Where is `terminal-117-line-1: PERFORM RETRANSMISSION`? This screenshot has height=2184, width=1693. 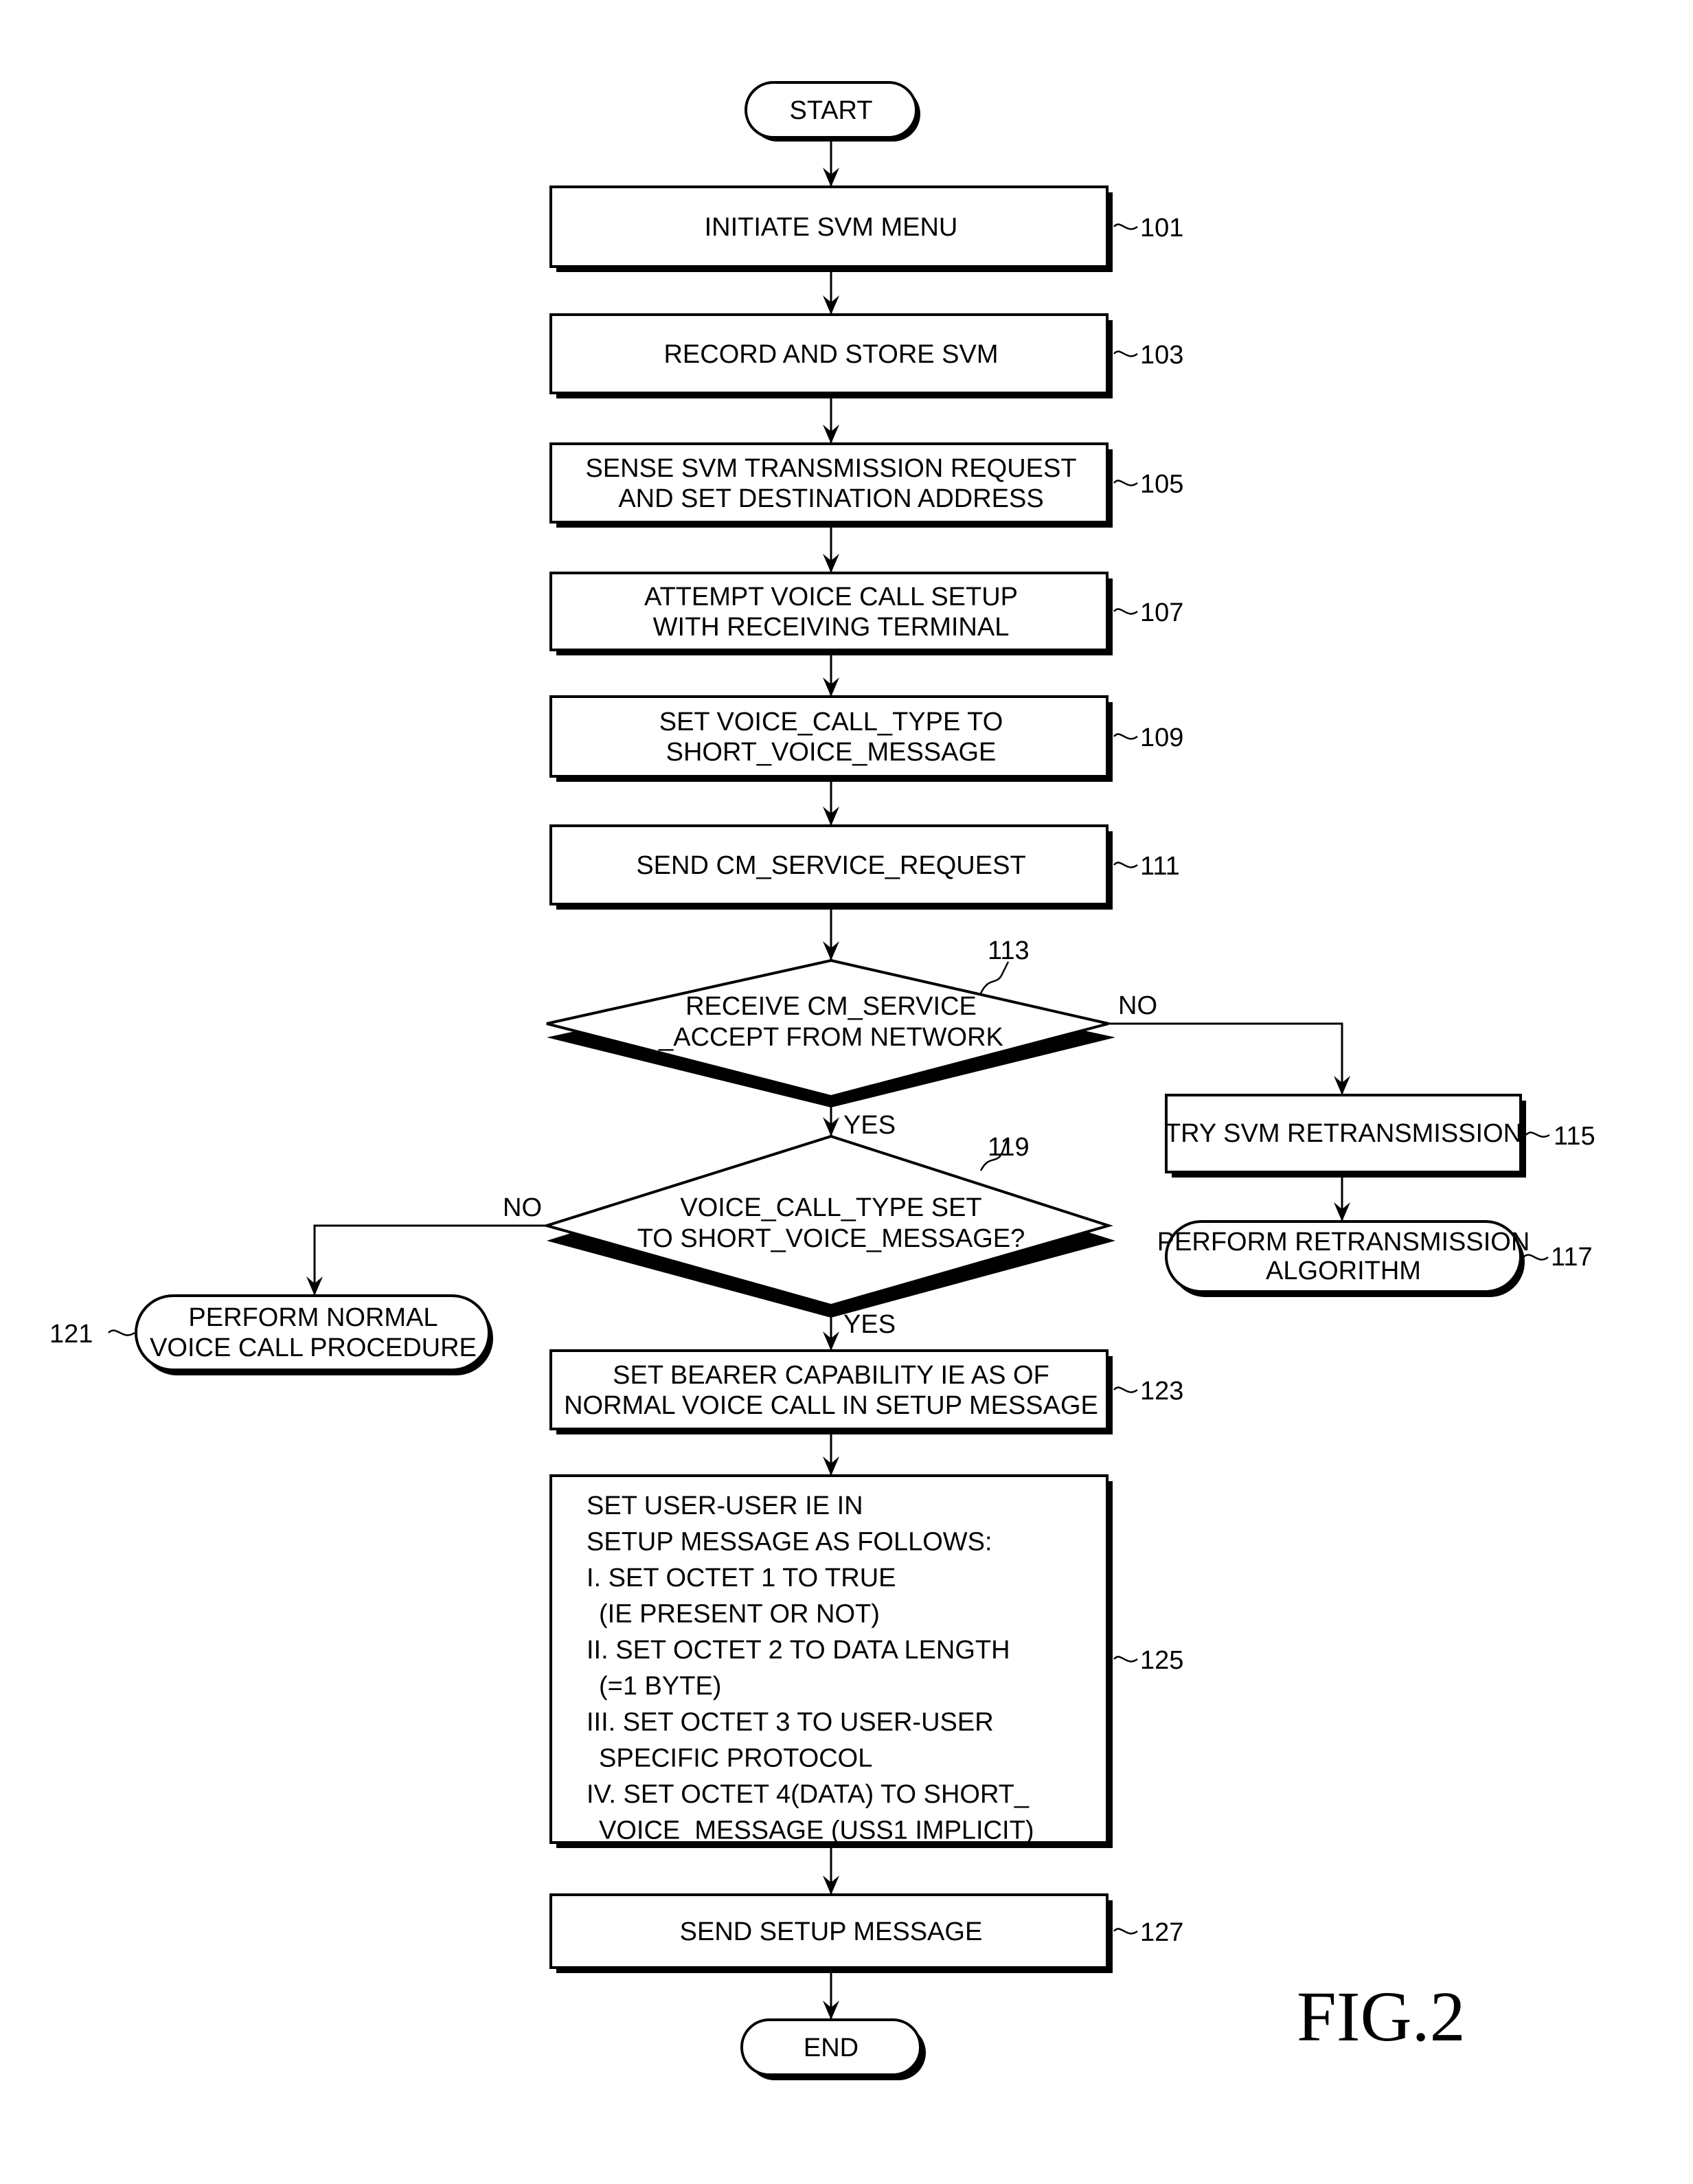
terminal-117-line-1: PERFORM RETRANSMISSION is located at coordinates (1343, 1242).